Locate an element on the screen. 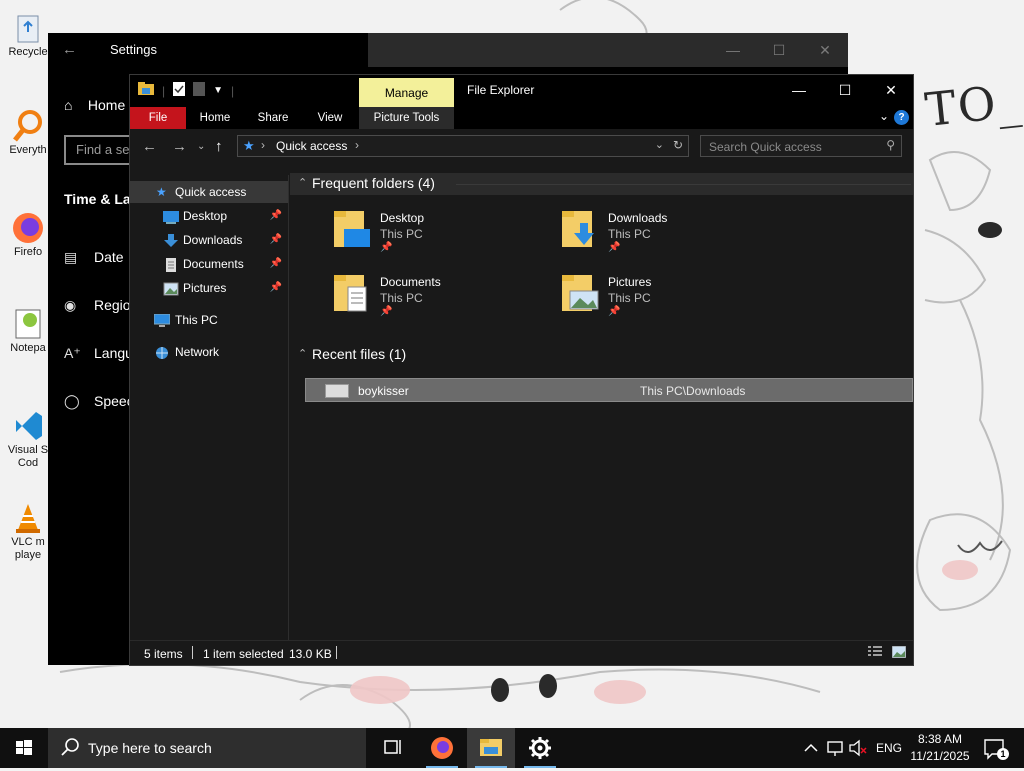  back-arrow-icon: ← is located at coordinates (69, 49).